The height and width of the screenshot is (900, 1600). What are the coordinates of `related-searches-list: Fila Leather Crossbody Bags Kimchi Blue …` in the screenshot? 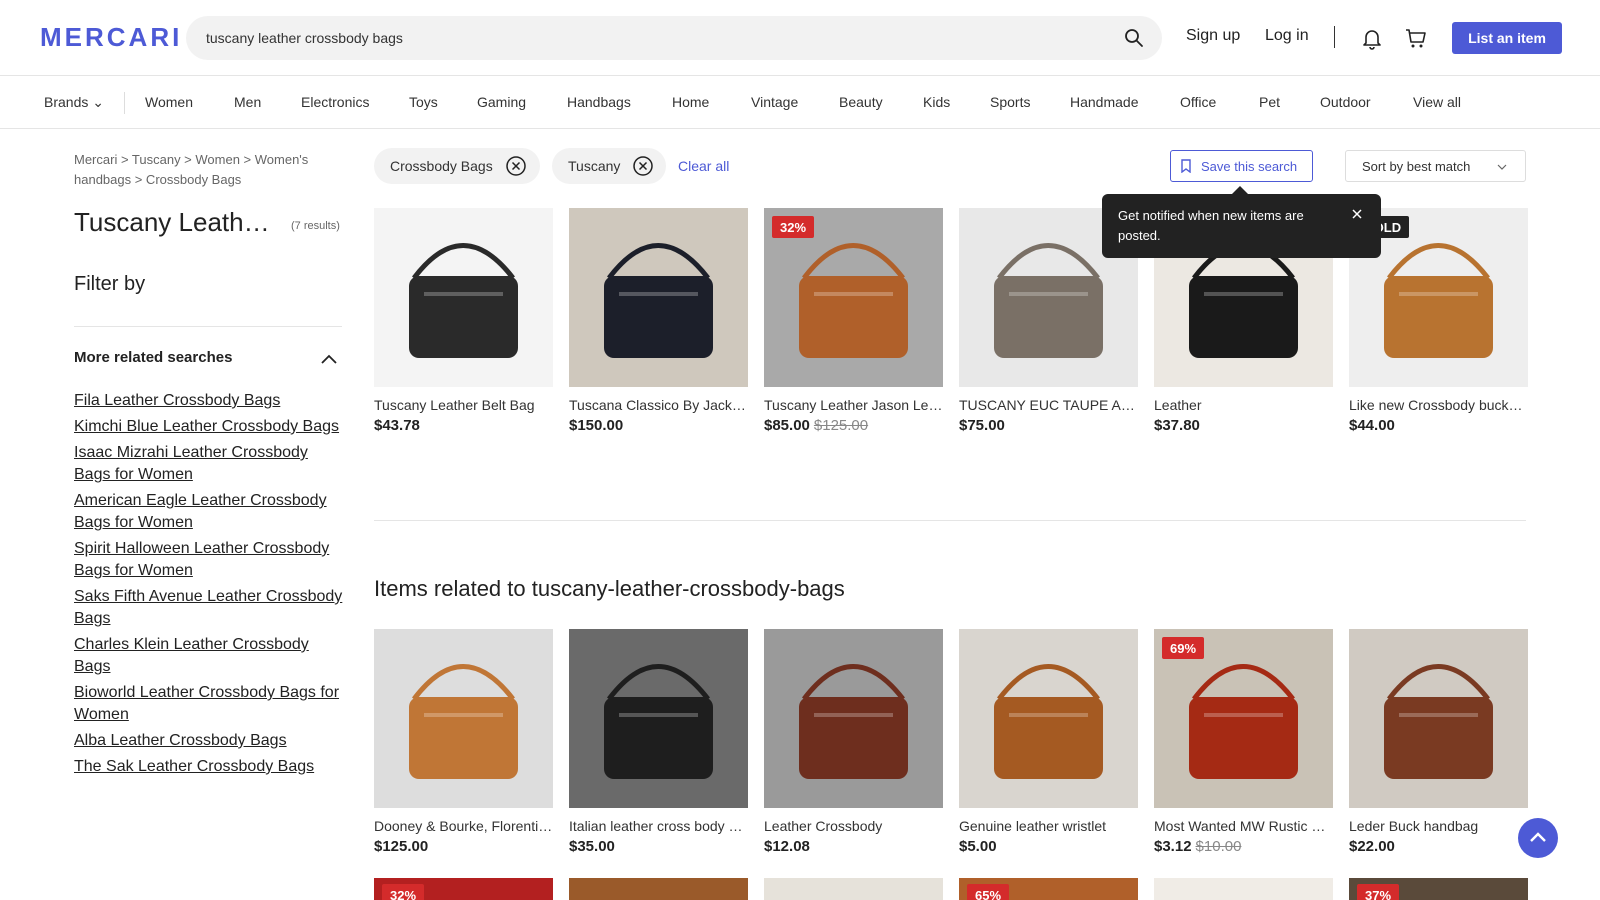 It's located at (209, 586).